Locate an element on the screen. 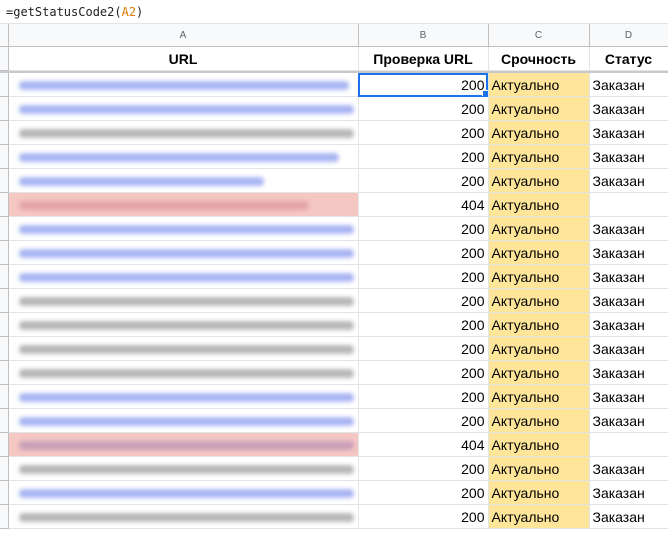 The height and width of the screenshot is (533, 668). select-all-corner is located at coordinates (4, 35).